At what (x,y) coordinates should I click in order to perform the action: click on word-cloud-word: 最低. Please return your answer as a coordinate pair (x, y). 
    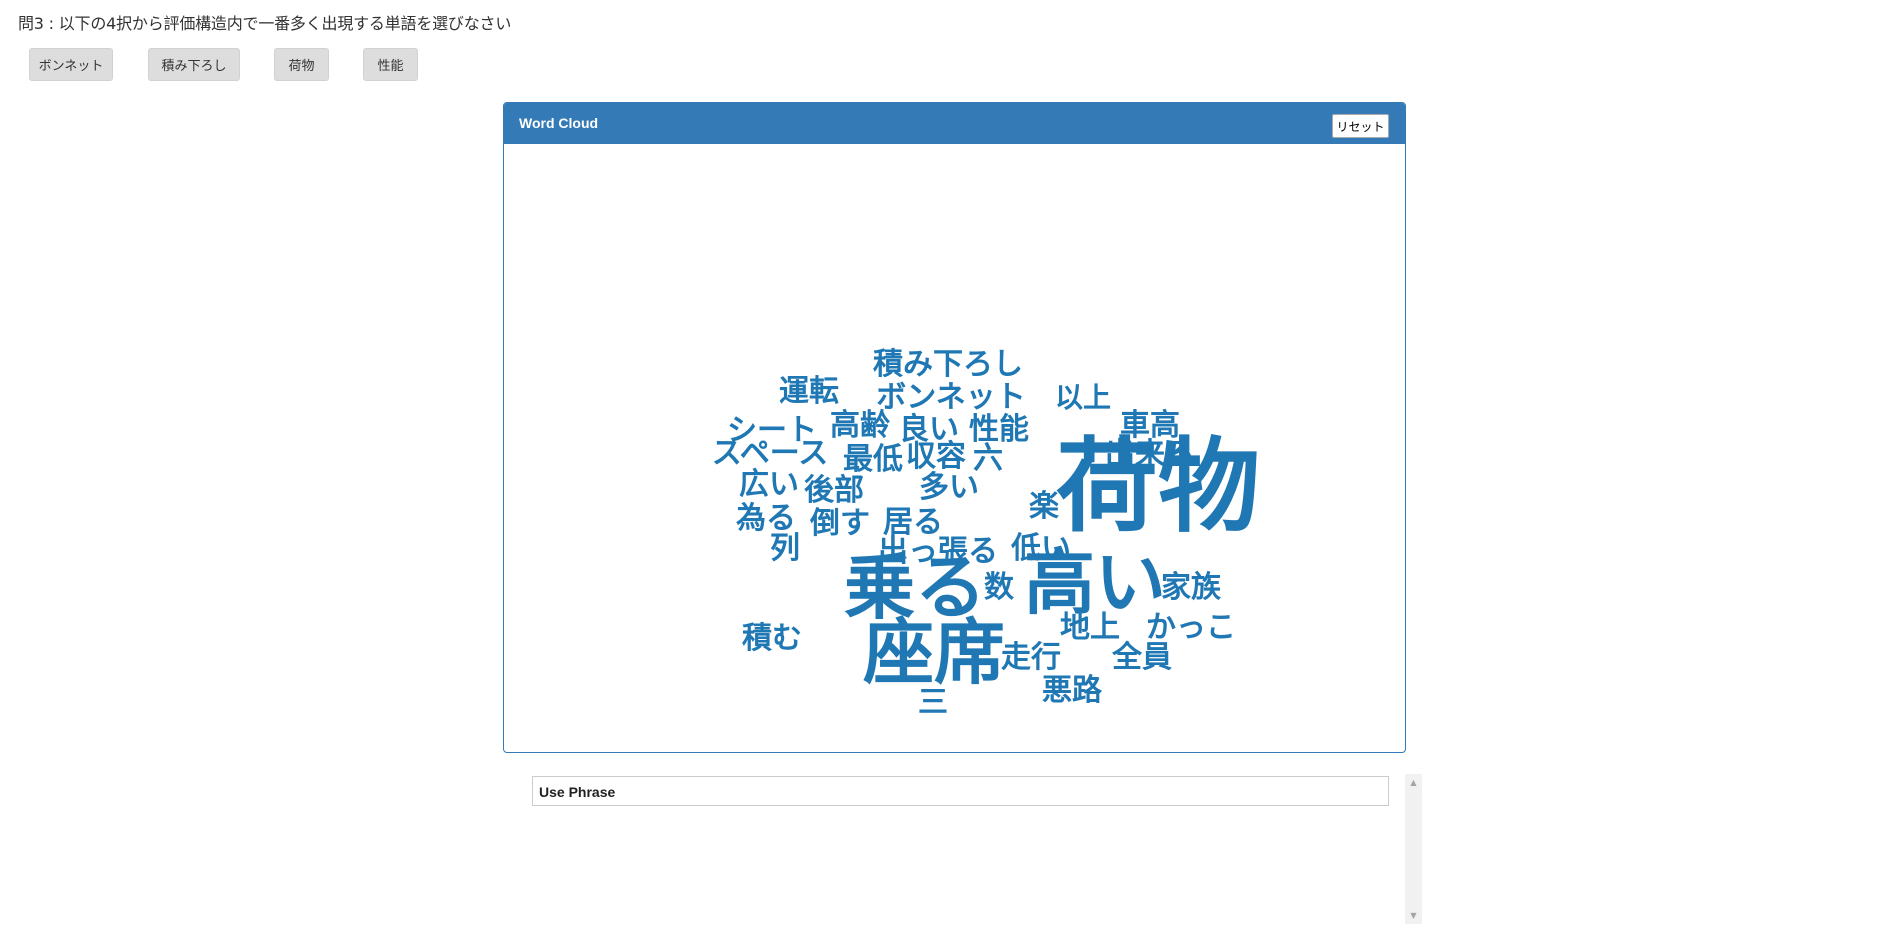
    Looking at the image, I should click on (873, 459).